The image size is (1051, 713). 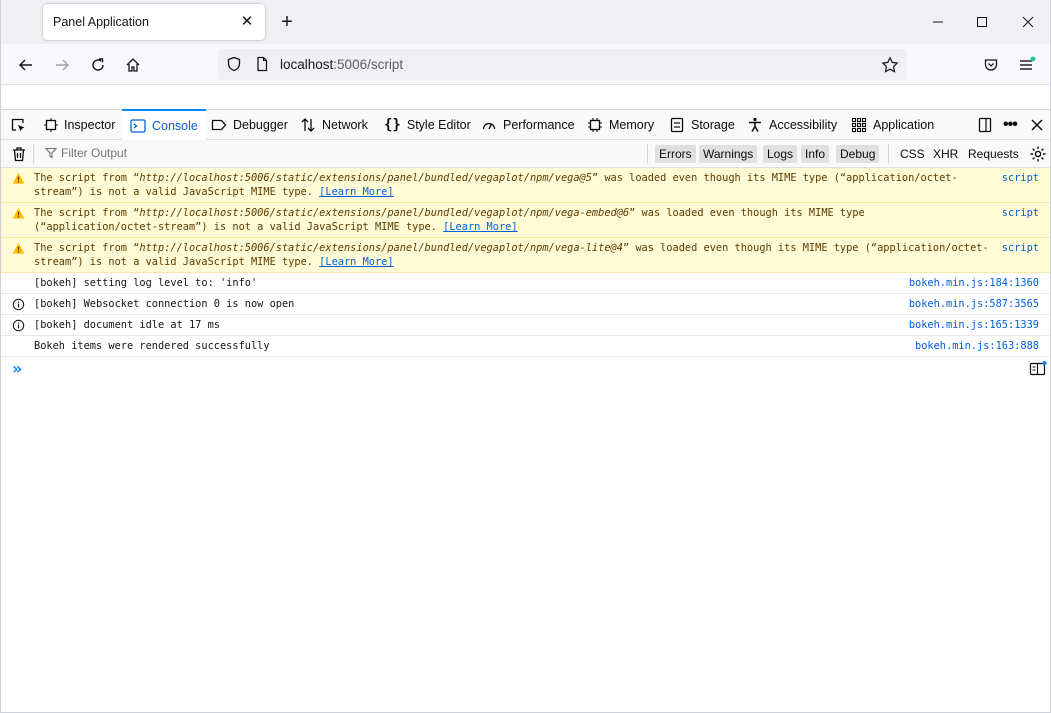 I want to click on url-text: localhost:5006/script, so click(x=341, y=64).